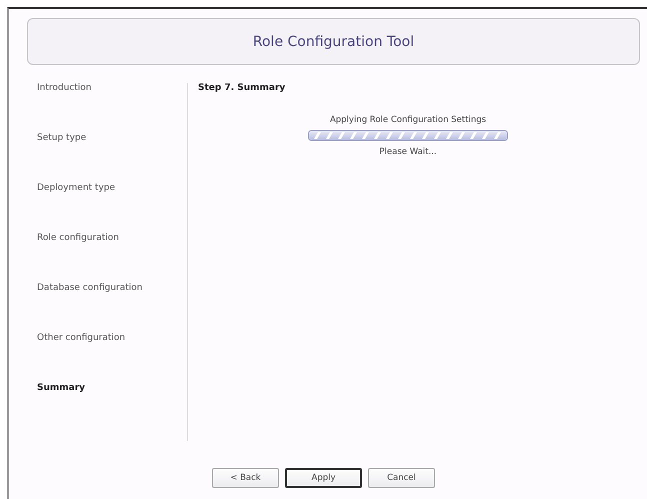 The image size is (647, 499). Describe the element at coordinates (61, 389) in the screenshot. I see `step-item: Summary` at that location.